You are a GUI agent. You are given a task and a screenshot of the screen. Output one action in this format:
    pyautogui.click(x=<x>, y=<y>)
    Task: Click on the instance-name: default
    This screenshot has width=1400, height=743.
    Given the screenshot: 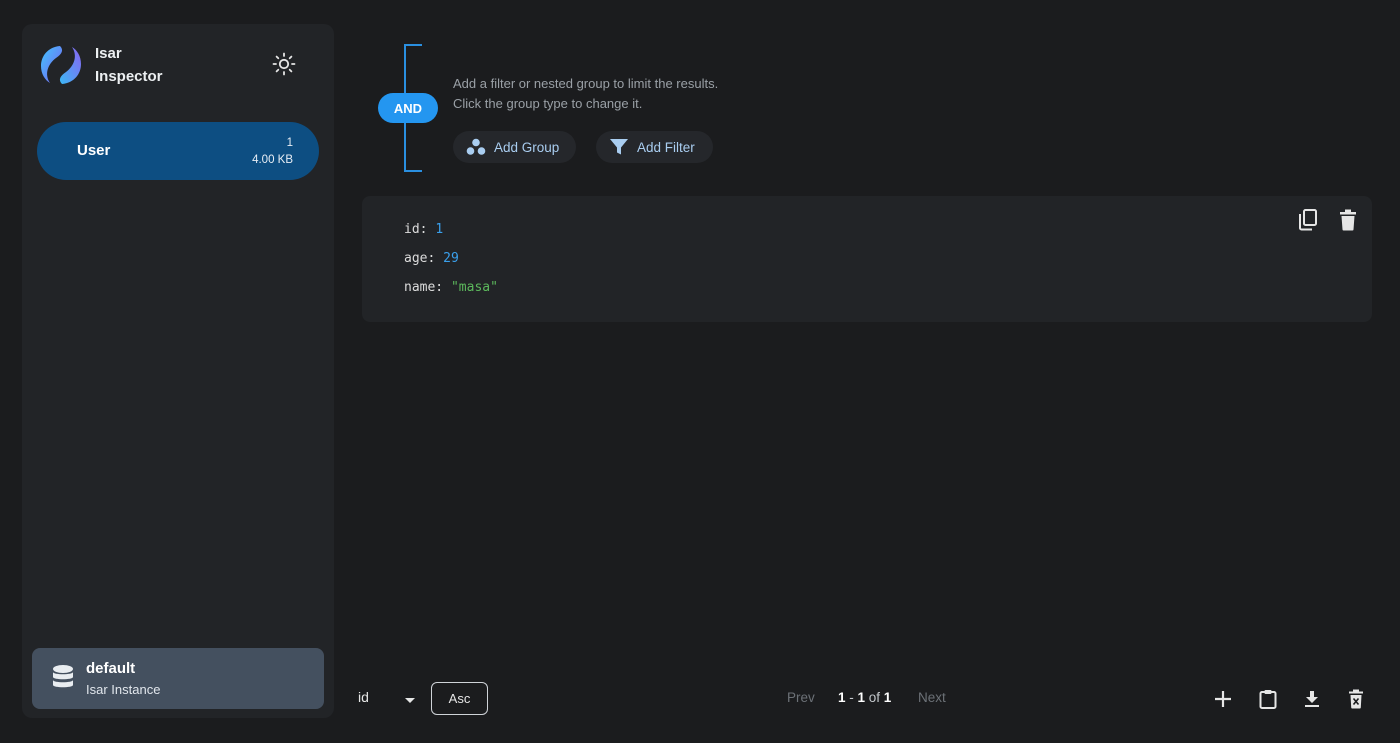 What is the action you would take?
    pyautogui.click(x=111, y=668)
    